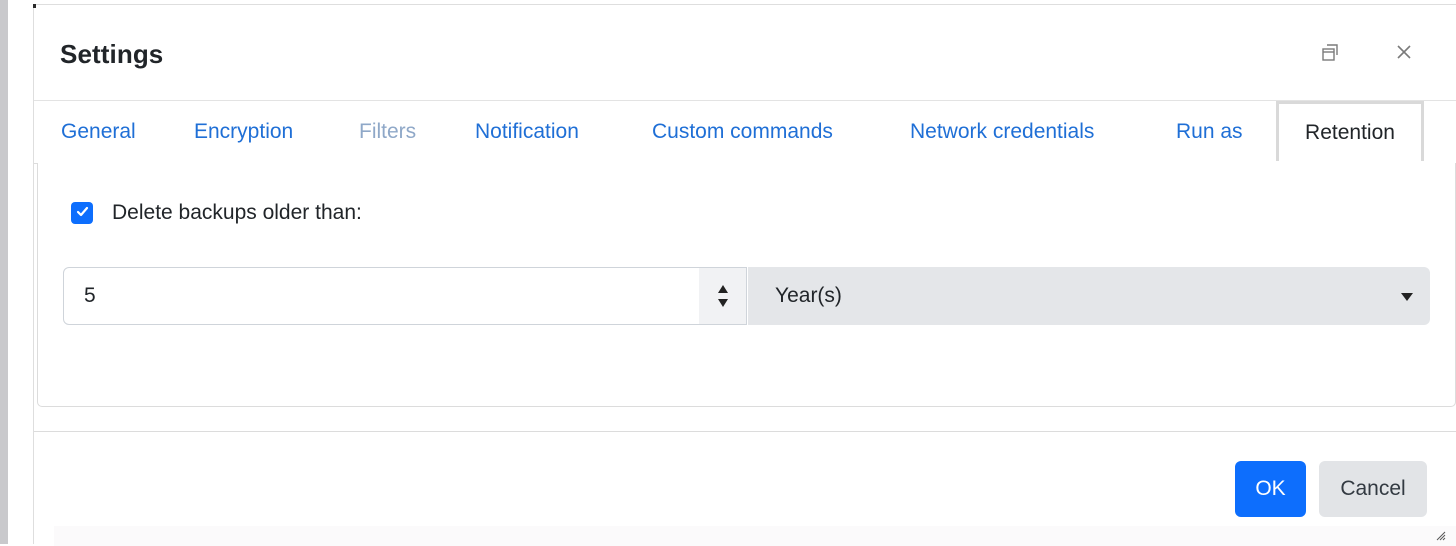  I want to click on age-value: 5, so click(90, 295).